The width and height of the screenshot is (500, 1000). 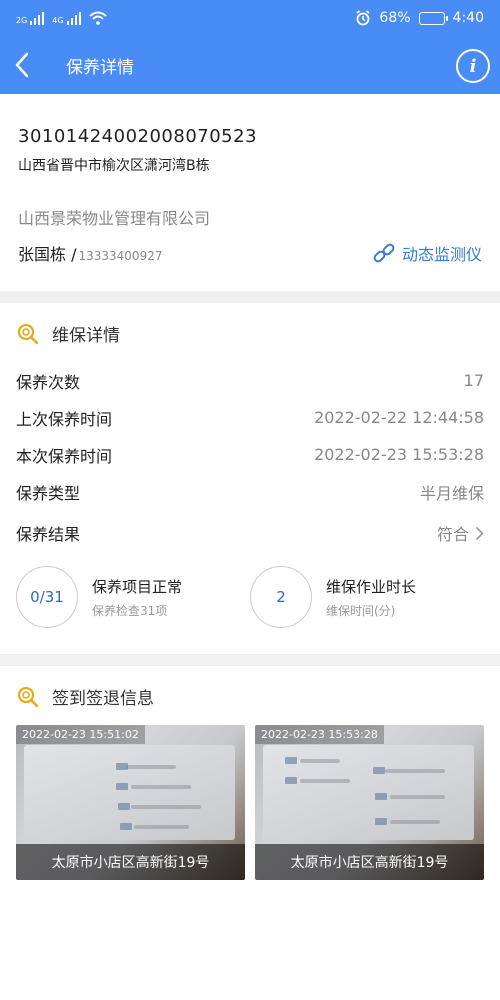 I want to click on stat-text: 保养项目正常 保养检查31项, so click(x=137, y=597).